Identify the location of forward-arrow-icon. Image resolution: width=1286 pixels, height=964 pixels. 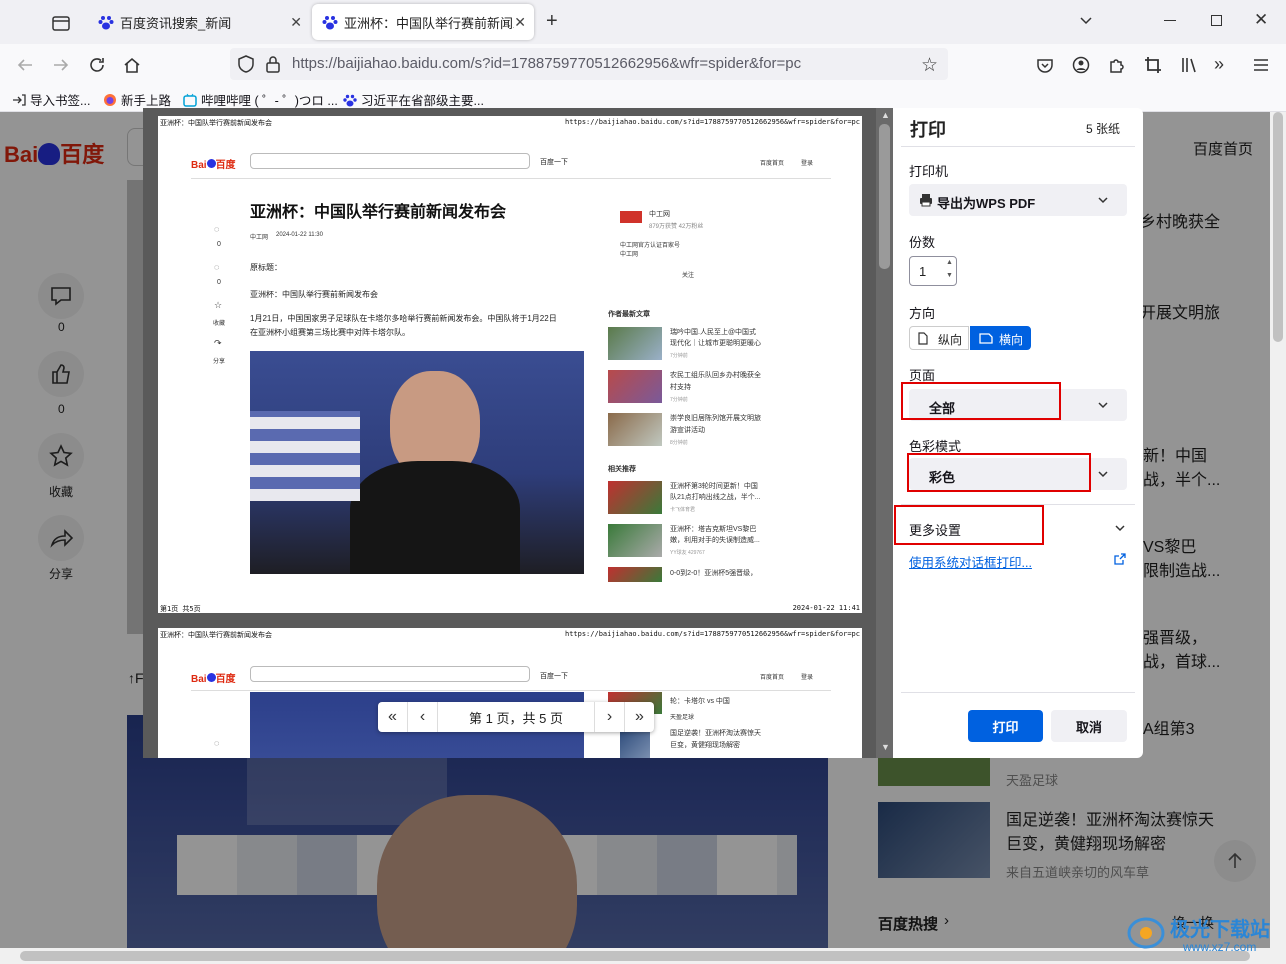
(61, 65).